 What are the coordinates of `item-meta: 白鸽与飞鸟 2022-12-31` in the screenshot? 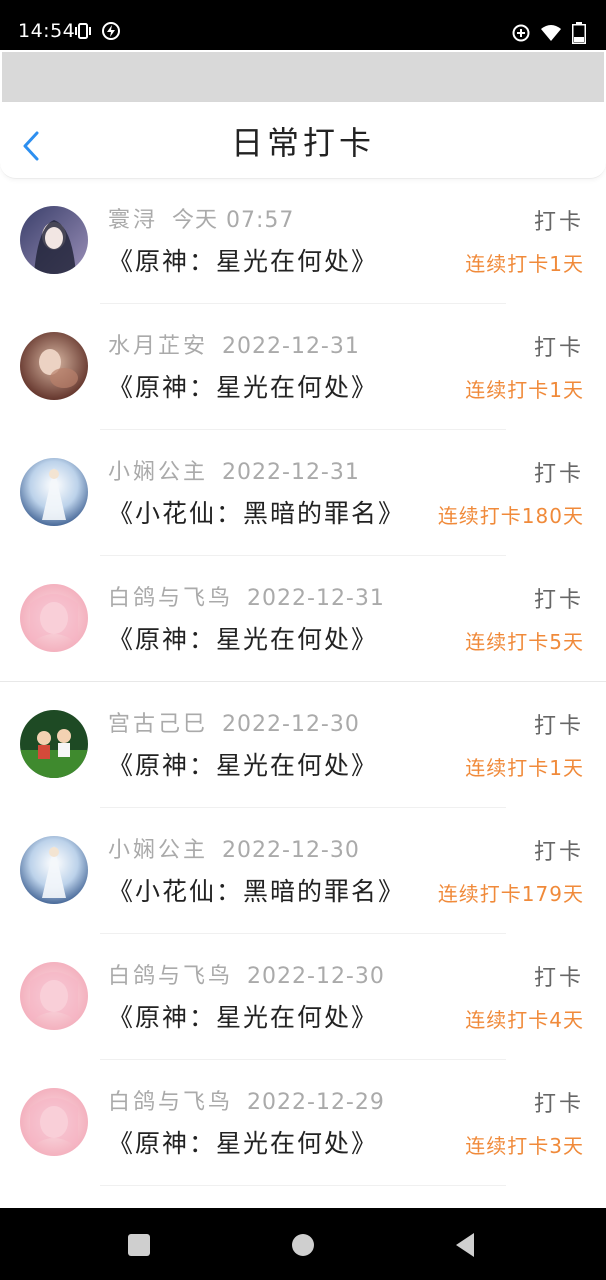 It's located at (246, 596).